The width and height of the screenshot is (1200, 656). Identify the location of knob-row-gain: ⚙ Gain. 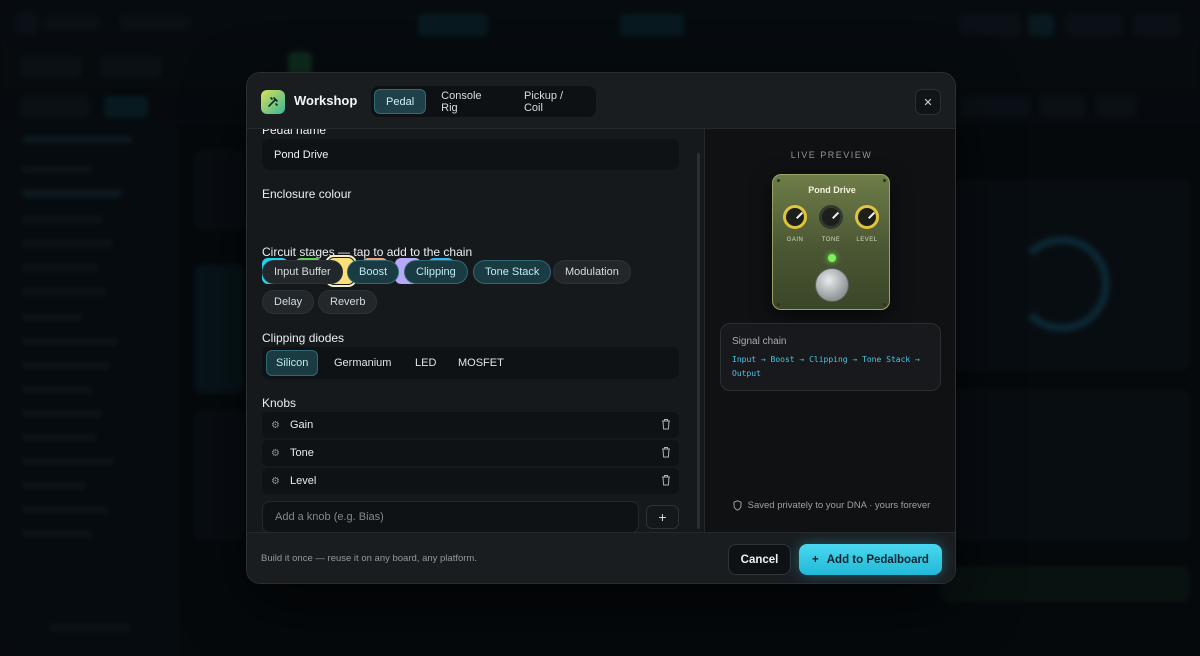
(470, 425).